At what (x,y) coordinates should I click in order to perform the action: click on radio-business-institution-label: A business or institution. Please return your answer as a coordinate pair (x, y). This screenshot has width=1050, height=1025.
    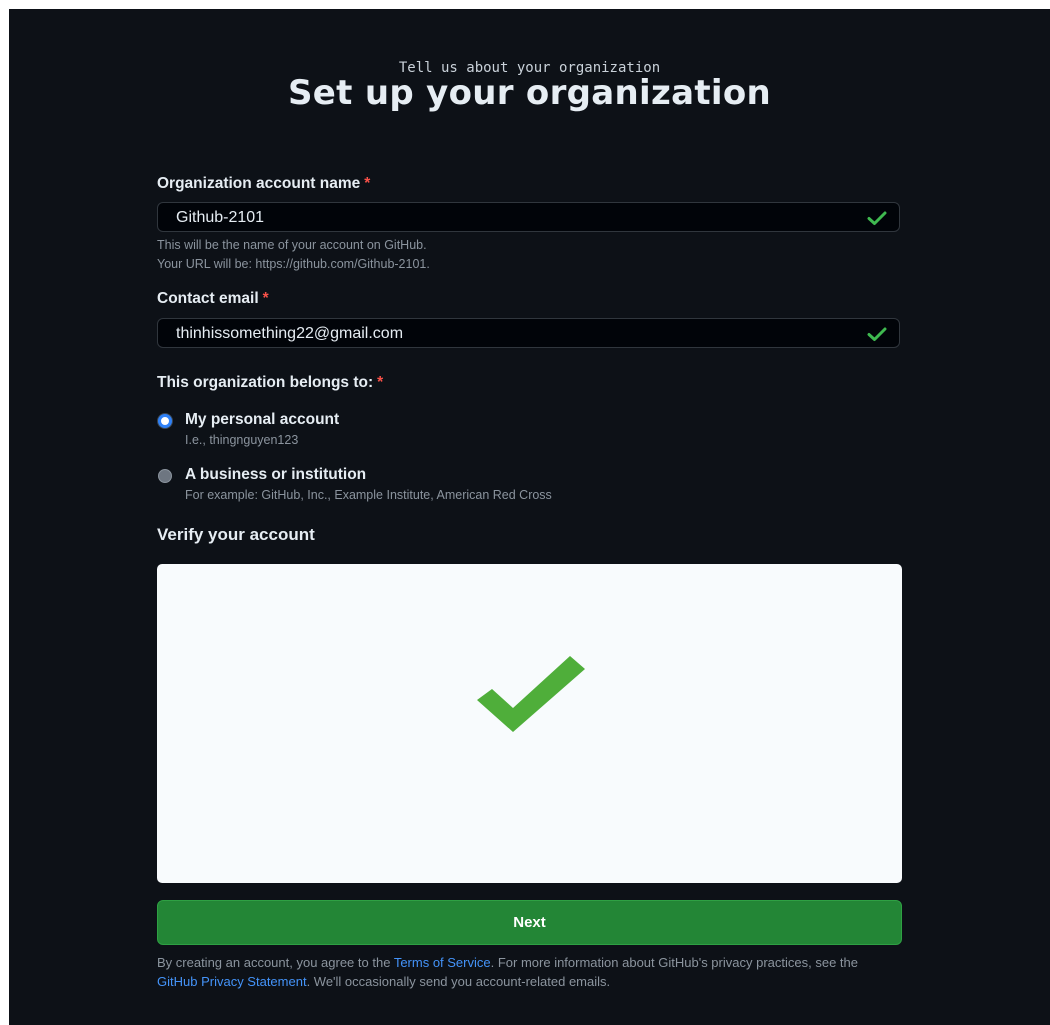
    Looking at the image, I should click on (275, 475).